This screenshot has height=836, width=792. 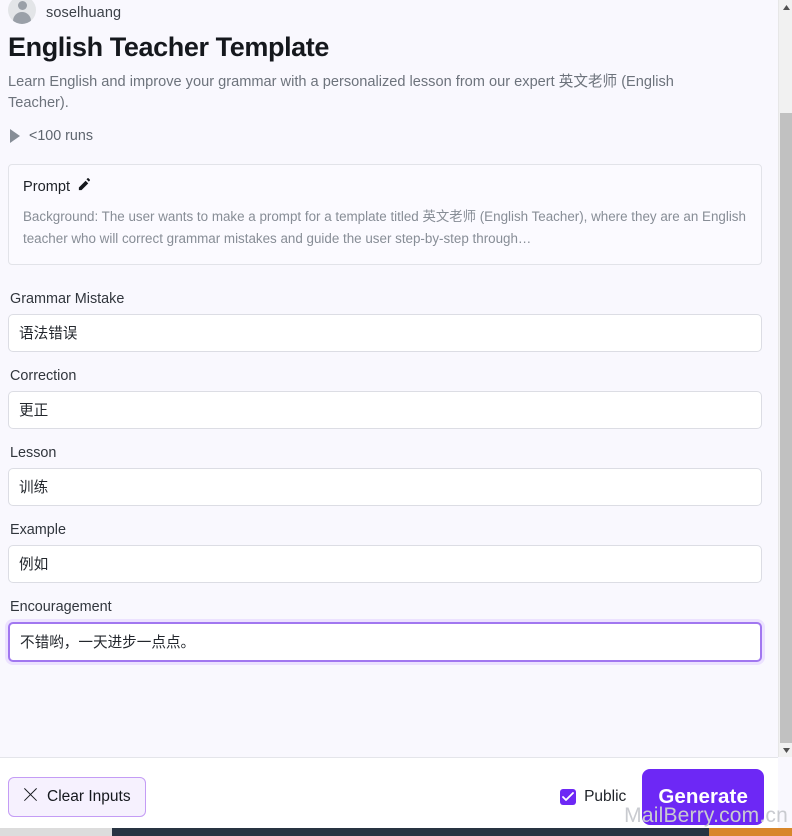 I want to click on runs-row: <100 runs, so click(x=386, y=136).